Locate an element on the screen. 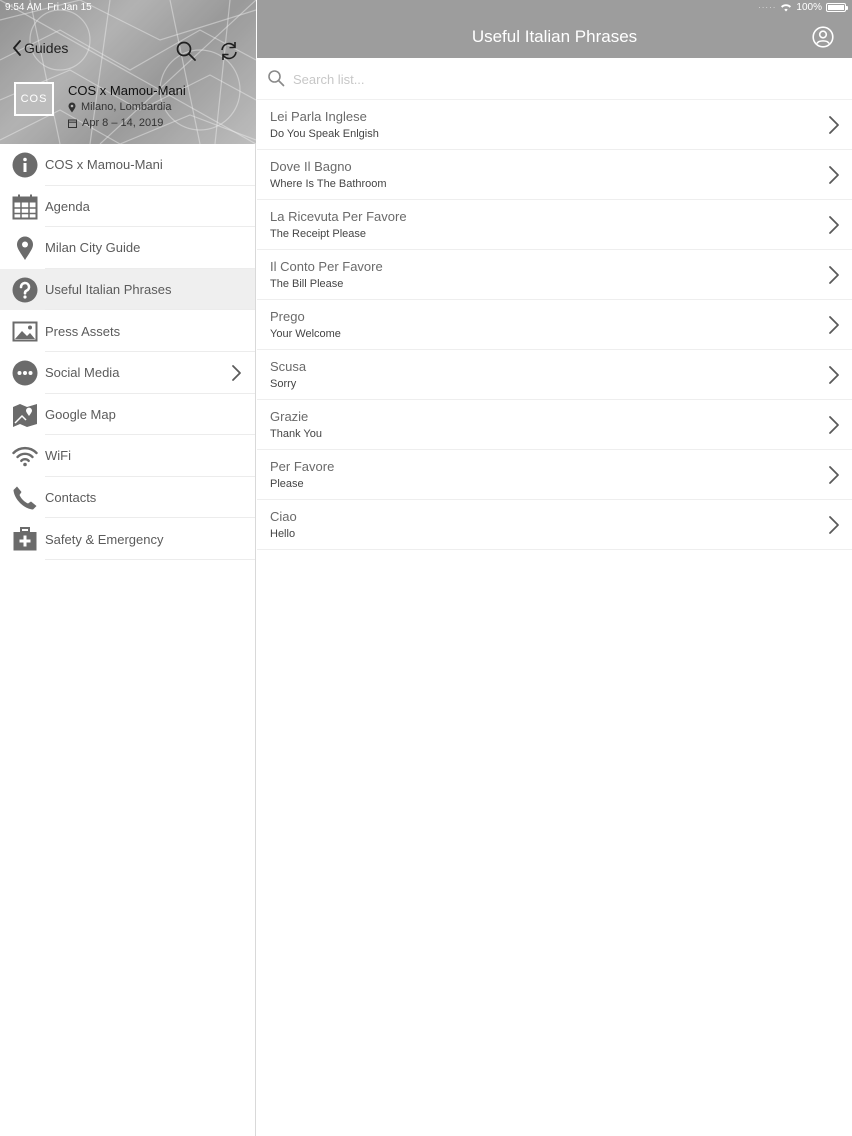 This screenshot has width=852, height=1136. sidebar-item-label: Social Media is located at coordinates (82, 373).